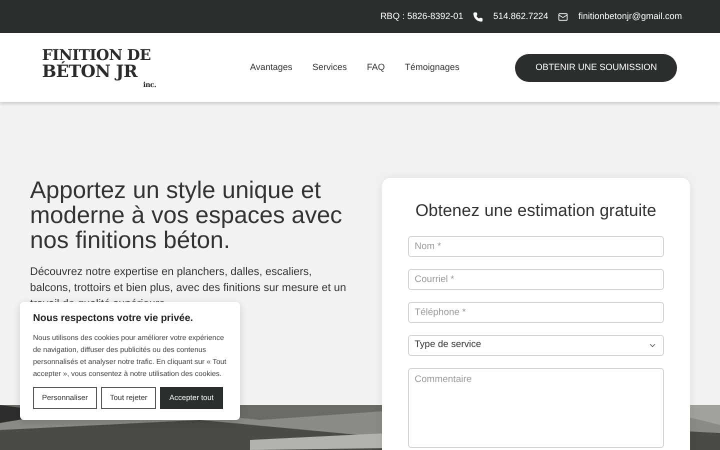  What do you see at coordinates (563, 17) in the screenshot?
I see `mail-icon` at bounding box center [563, 17].